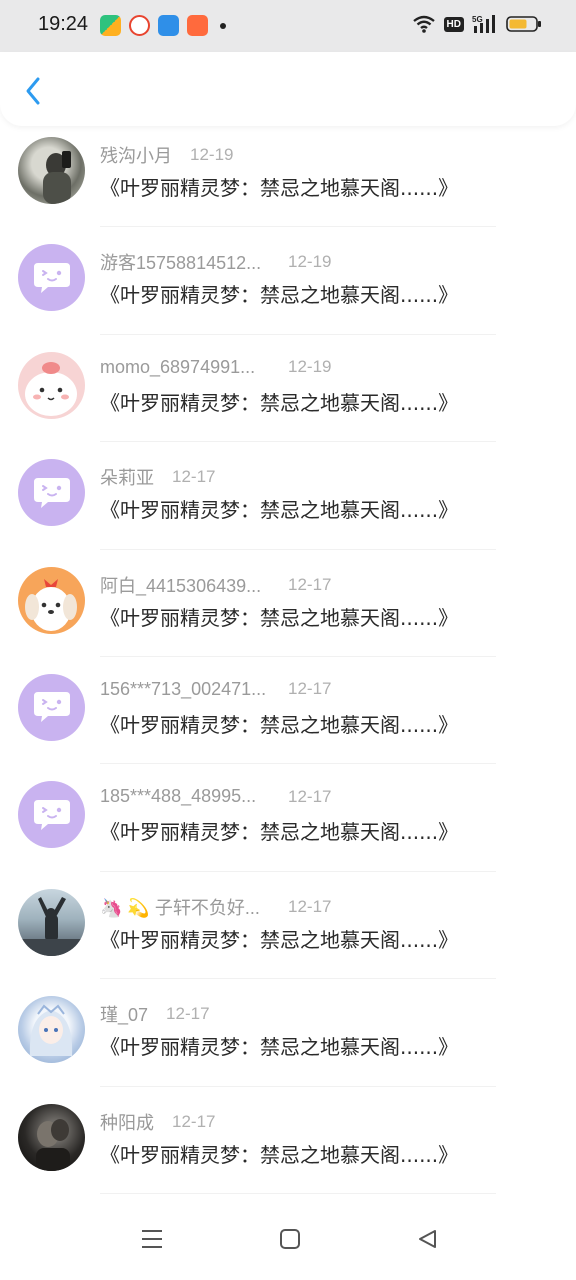  Describe the element at coordinates (483, 24) in the screenshot. I see `signal-icon: 5G` at that location.